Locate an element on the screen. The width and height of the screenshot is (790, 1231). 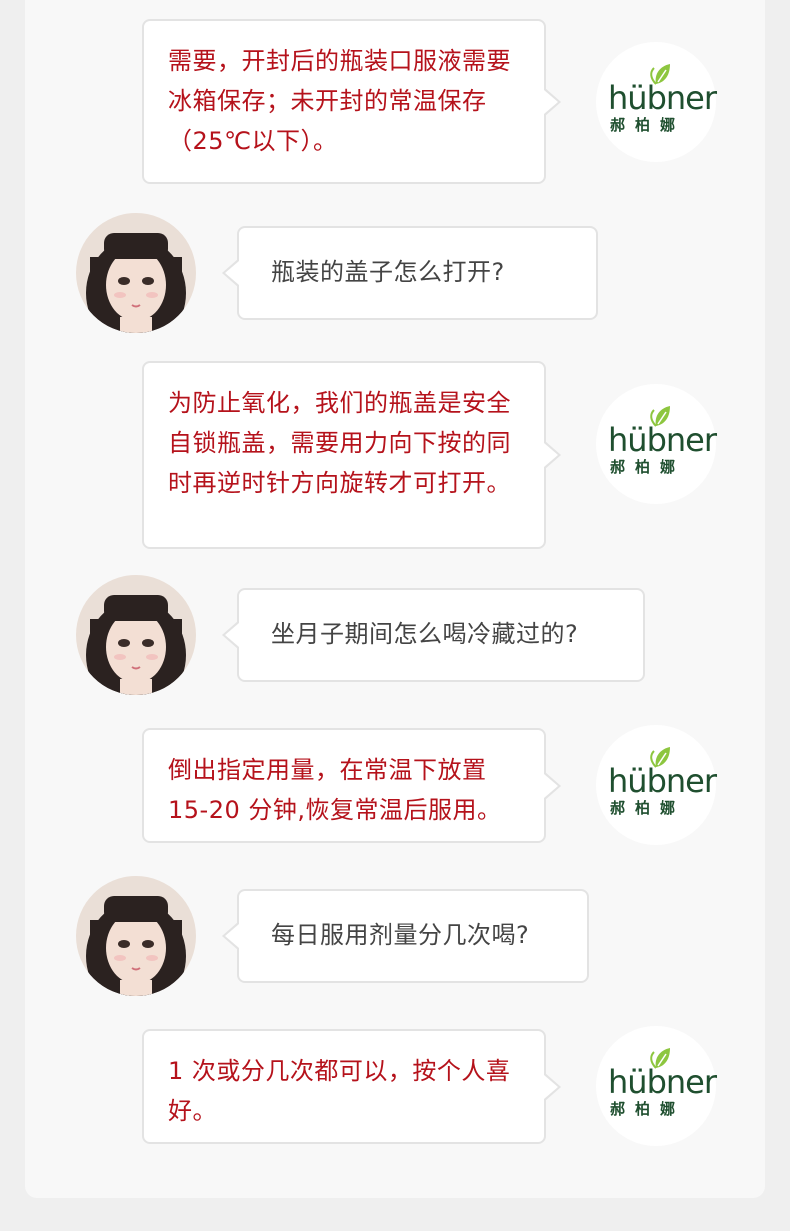
brand-message-bubble: 倒出指定用量，在常温下放置15-20 分钟,恢复常温后服用。 is located at coordinates (344, 785).